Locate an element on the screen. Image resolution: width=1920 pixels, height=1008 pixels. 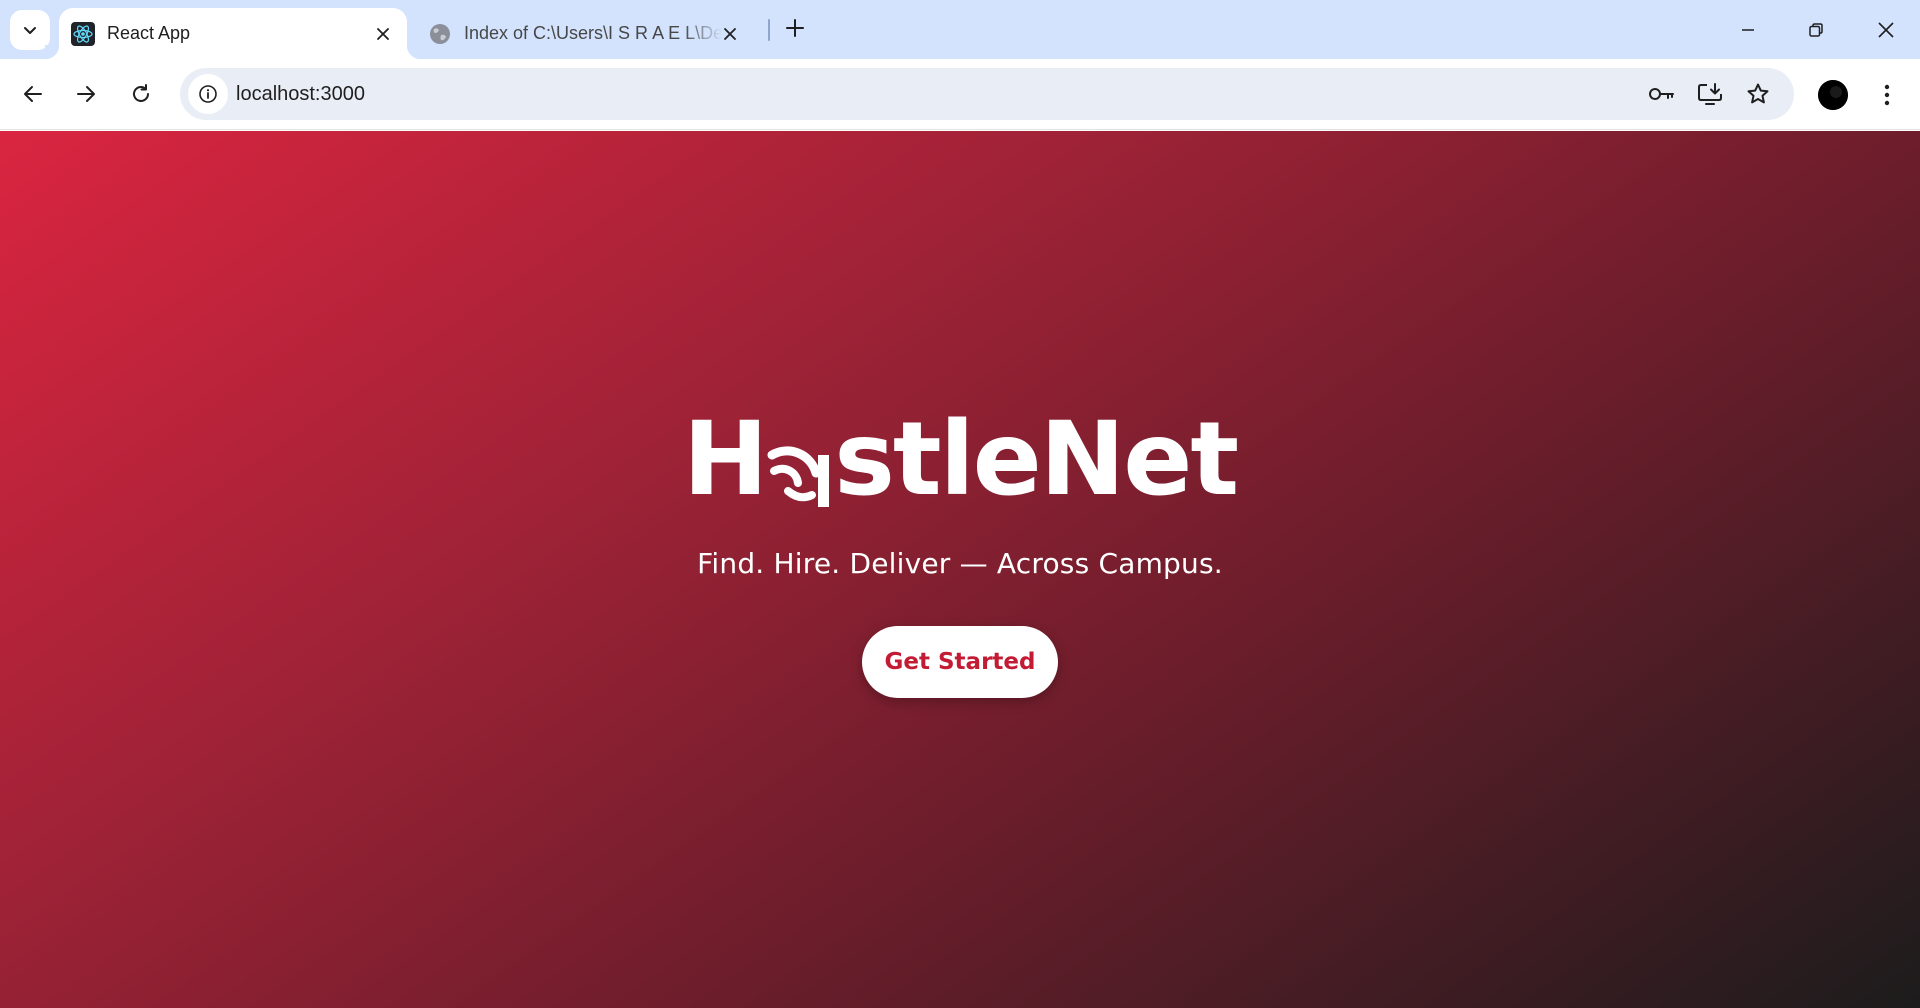
info-icon is located at coordinates (208, 94).